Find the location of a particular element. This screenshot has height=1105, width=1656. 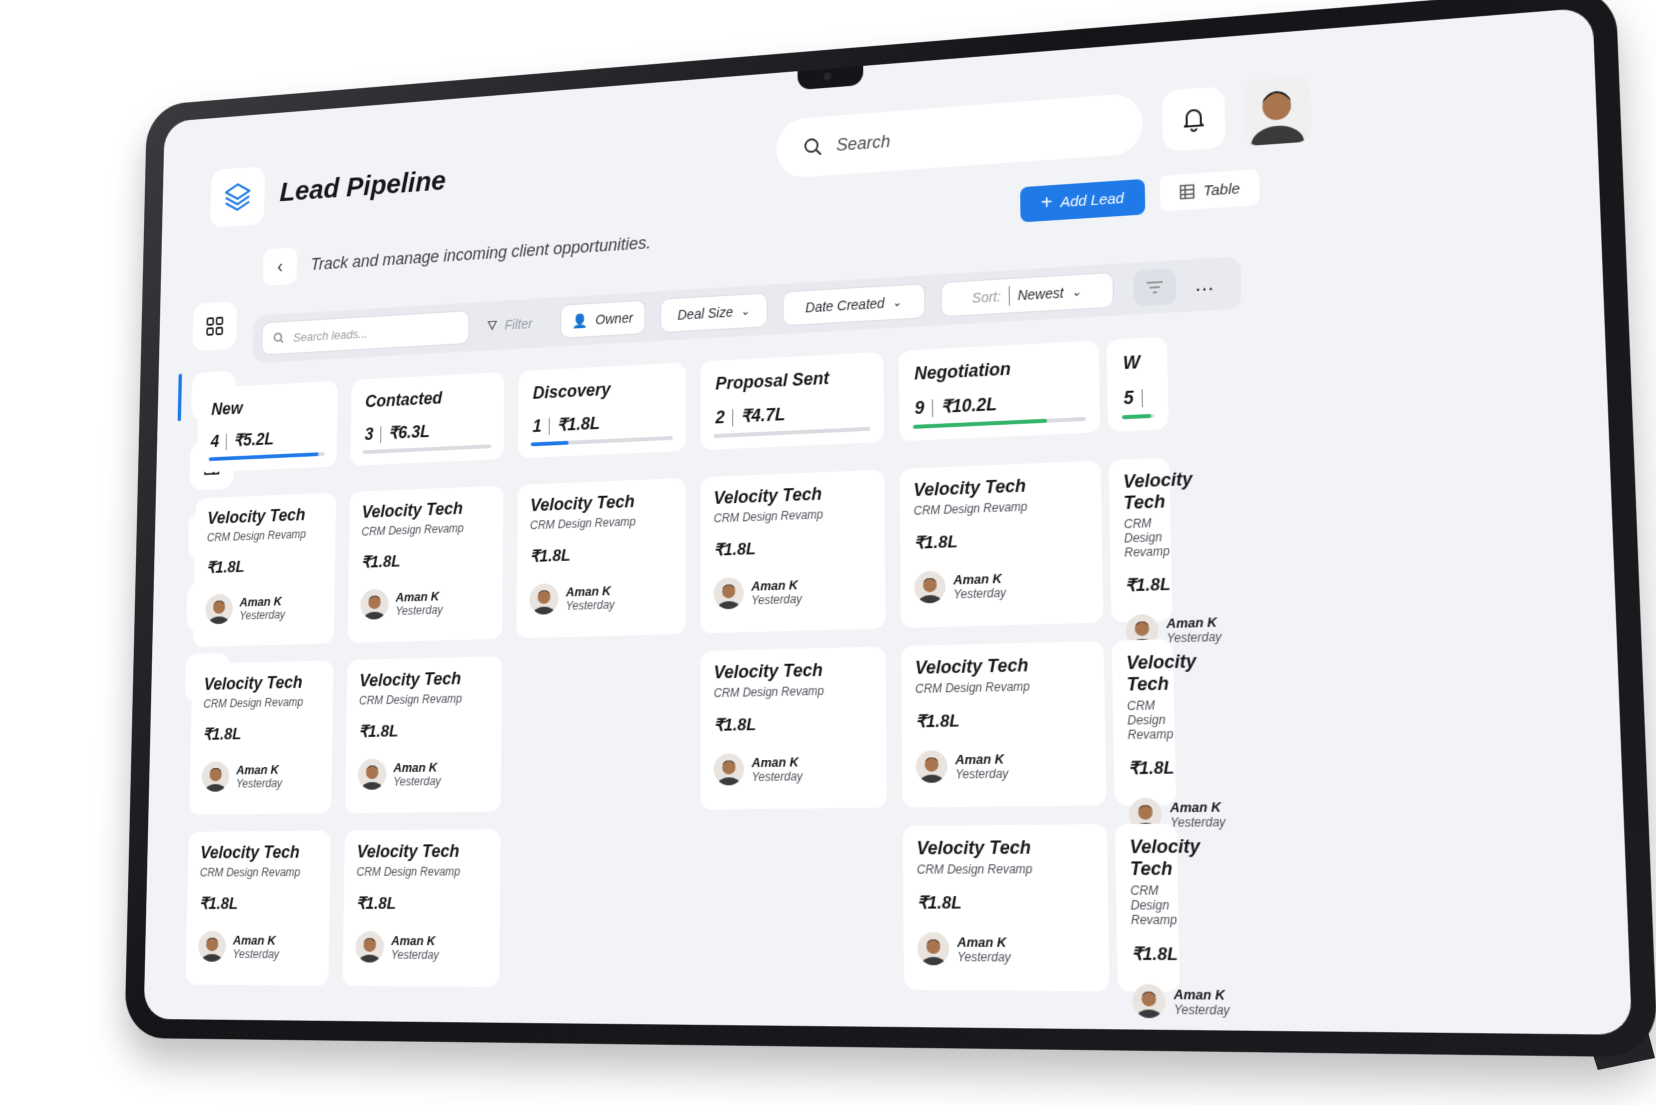

add-lead-button: + Add Lead is located at coordinates (1082, 201).